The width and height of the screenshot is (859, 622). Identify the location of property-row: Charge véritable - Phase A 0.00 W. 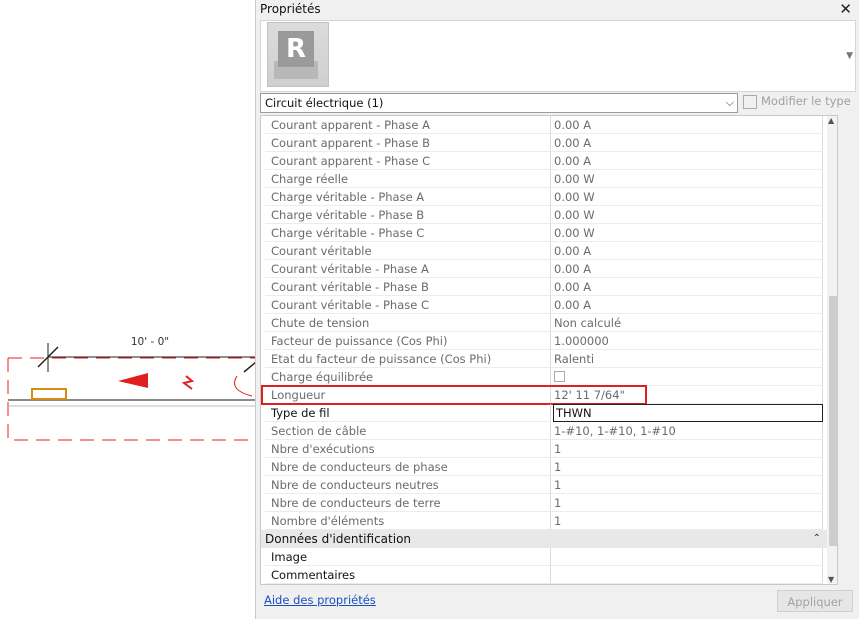
(549, 197).